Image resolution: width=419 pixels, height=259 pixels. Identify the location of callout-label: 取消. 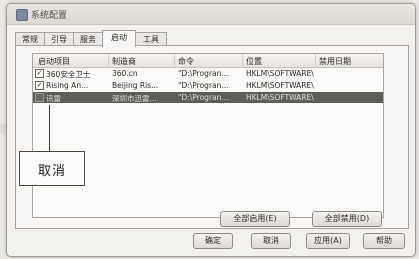
(51, 171).